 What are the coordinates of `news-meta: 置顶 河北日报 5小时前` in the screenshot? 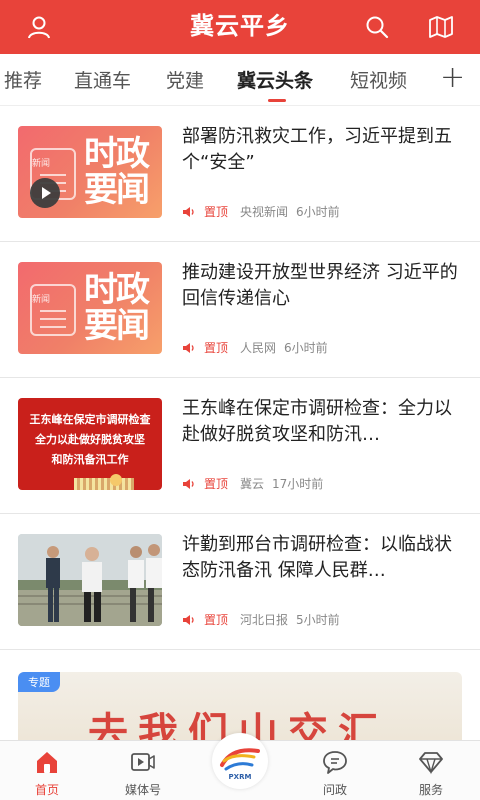 It's located at (261, 619).